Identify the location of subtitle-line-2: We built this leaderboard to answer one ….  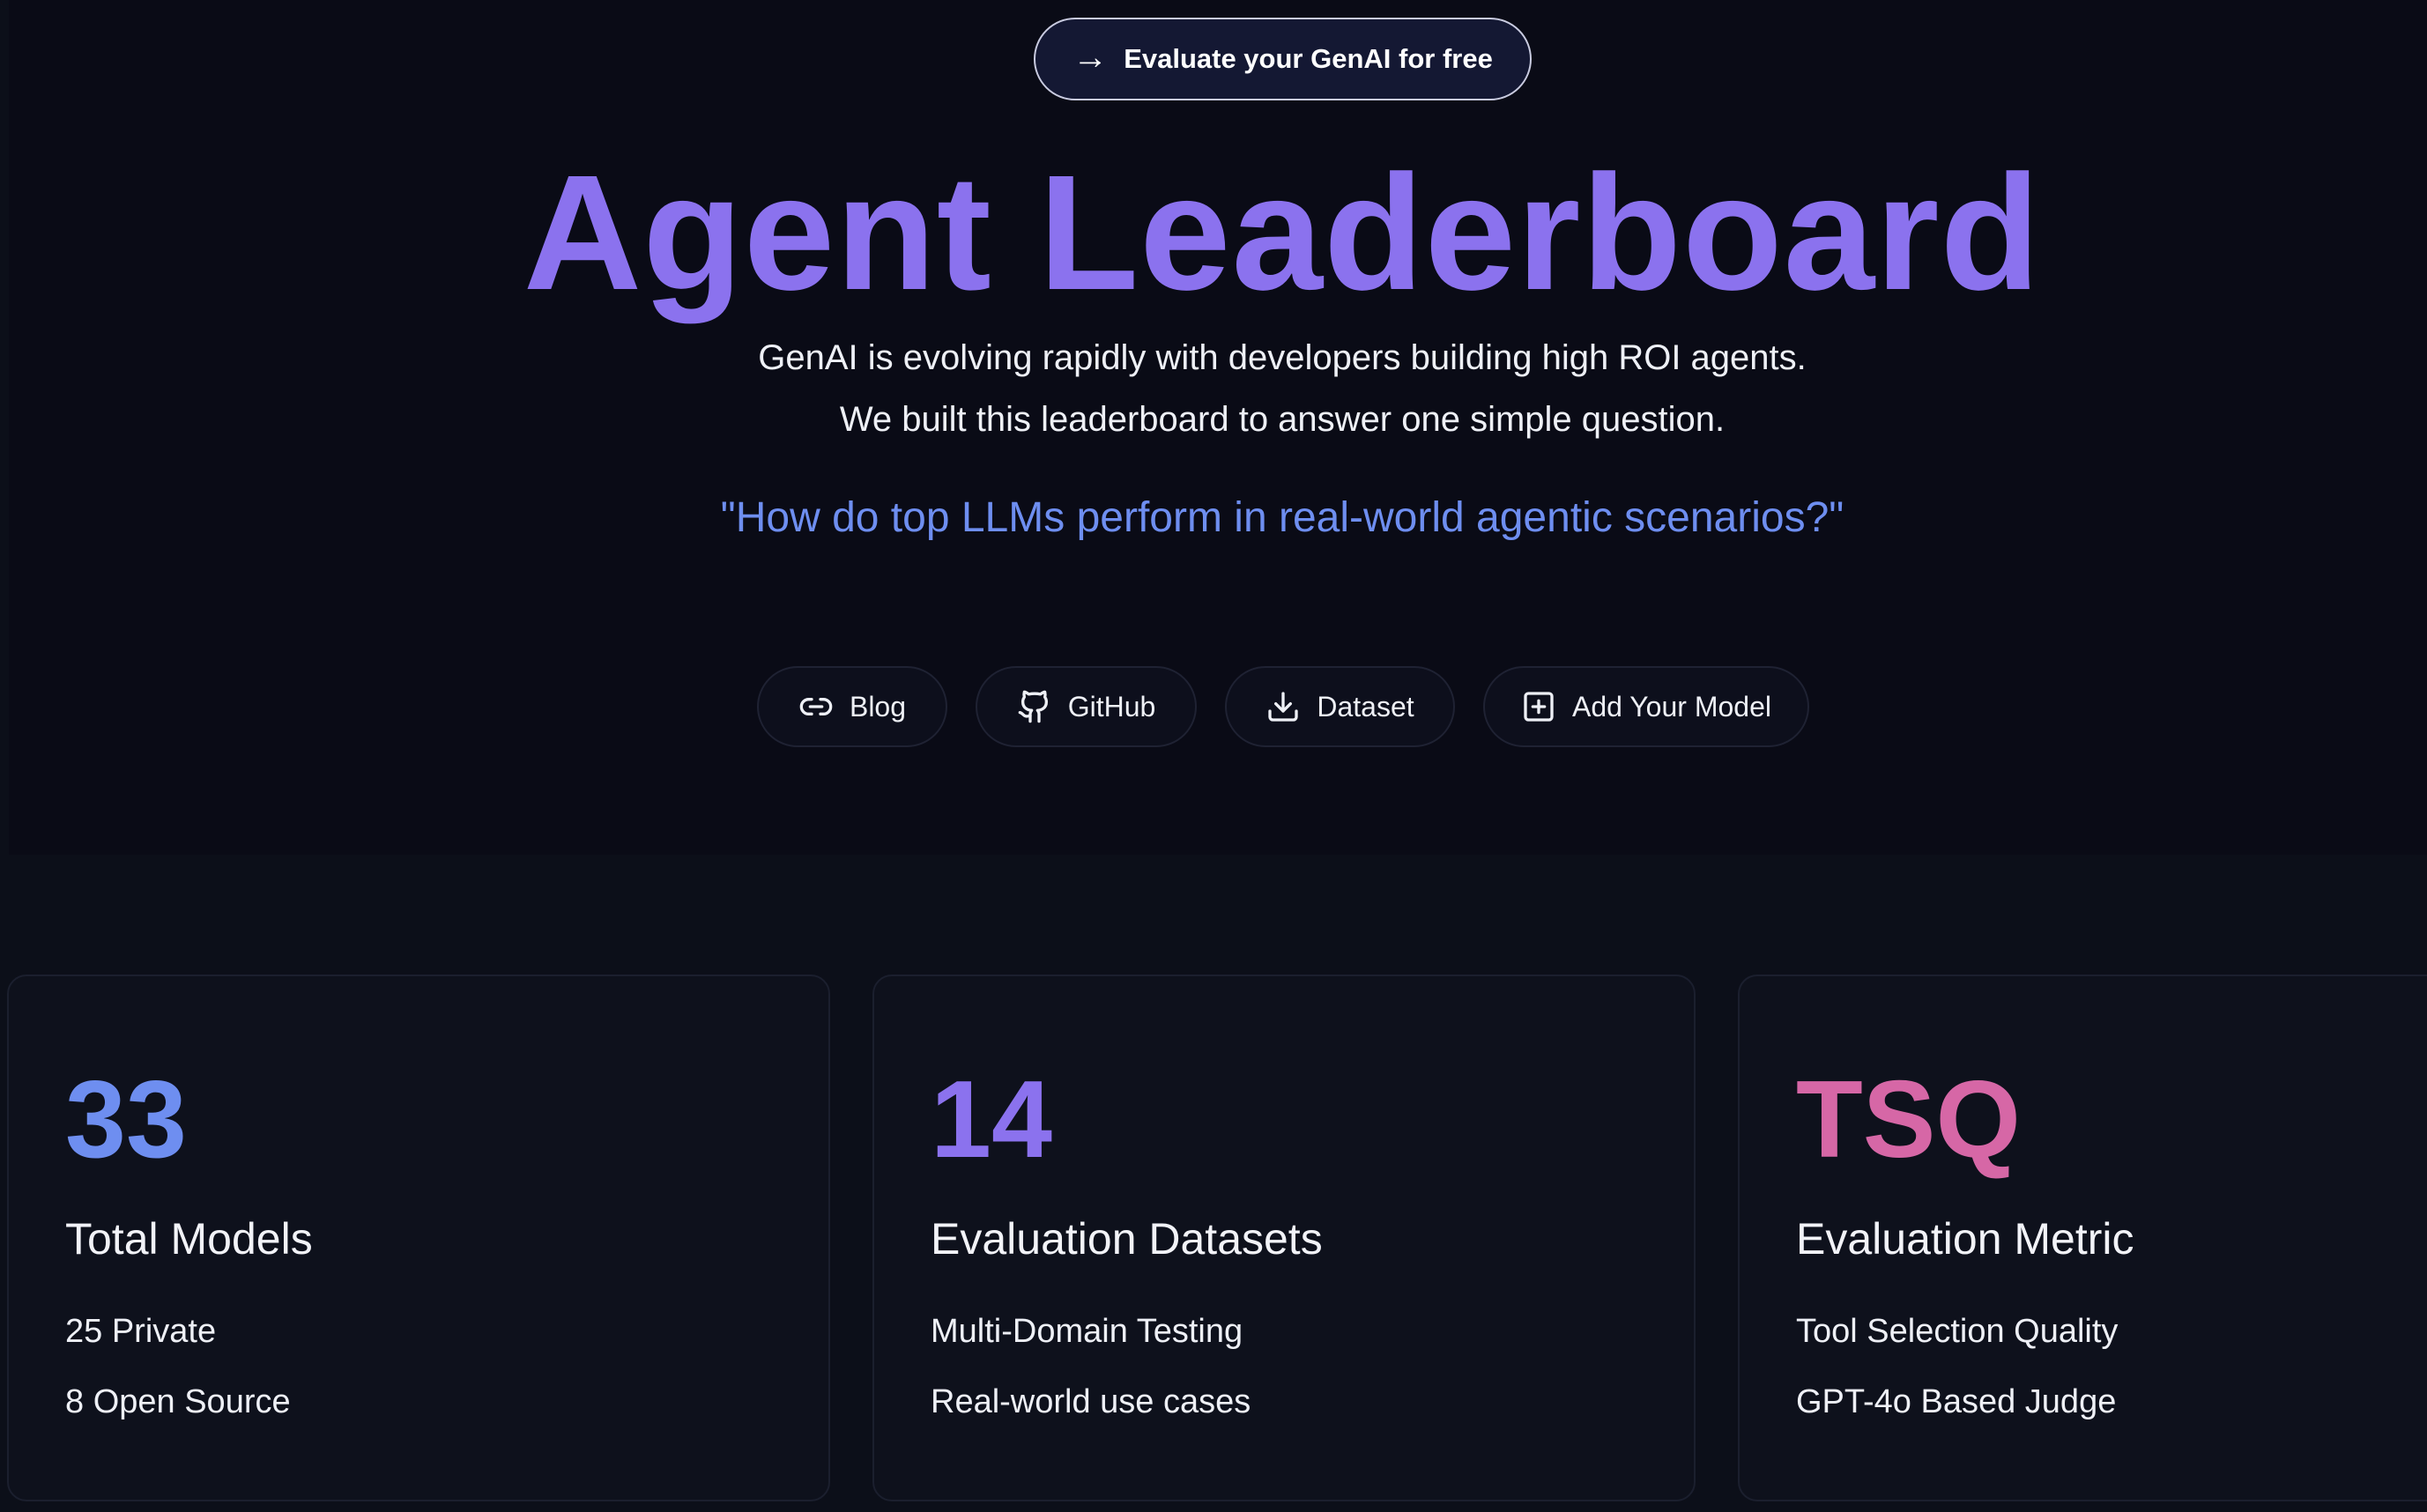
(1282, 419).